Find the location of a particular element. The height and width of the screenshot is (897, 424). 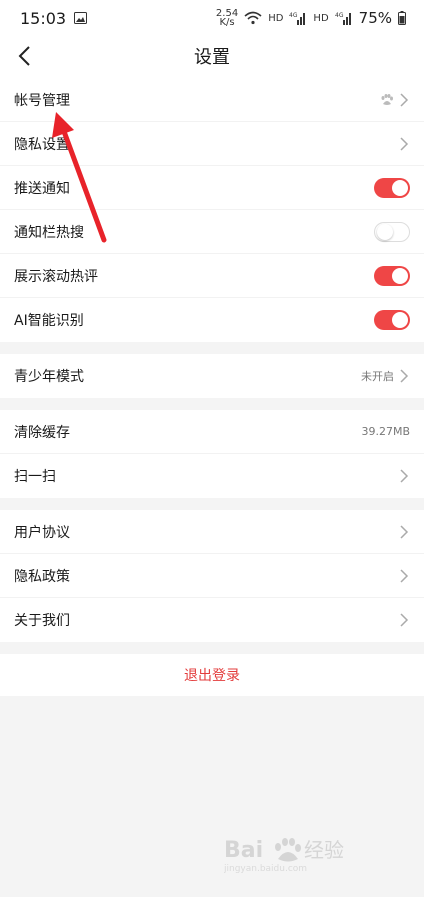

row-user-agreement: 用户协议 is located at coordinates (212, 532).